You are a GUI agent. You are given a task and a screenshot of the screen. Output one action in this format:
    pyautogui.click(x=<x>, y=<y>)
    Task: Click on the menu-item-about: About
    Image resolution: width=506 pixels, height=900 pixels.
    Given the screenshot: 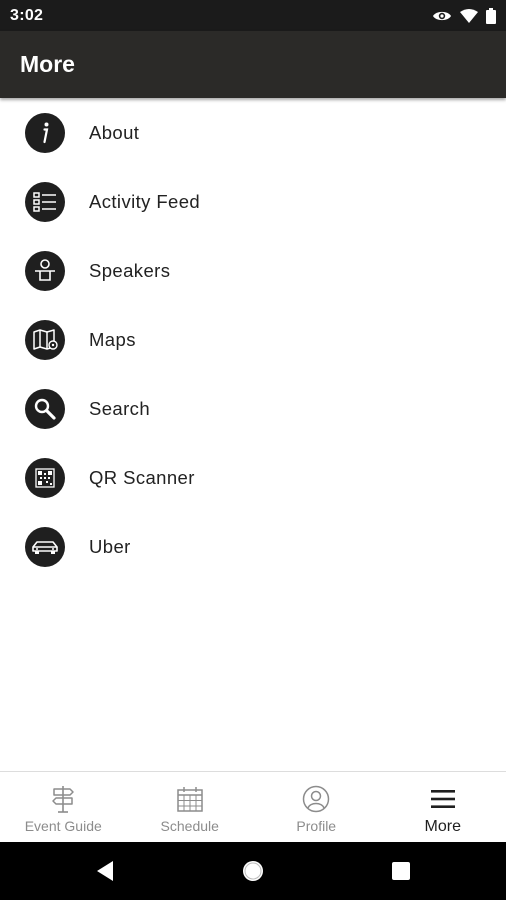 What is the action you would take?
    pyautogui.click(x=253, y=132)
    